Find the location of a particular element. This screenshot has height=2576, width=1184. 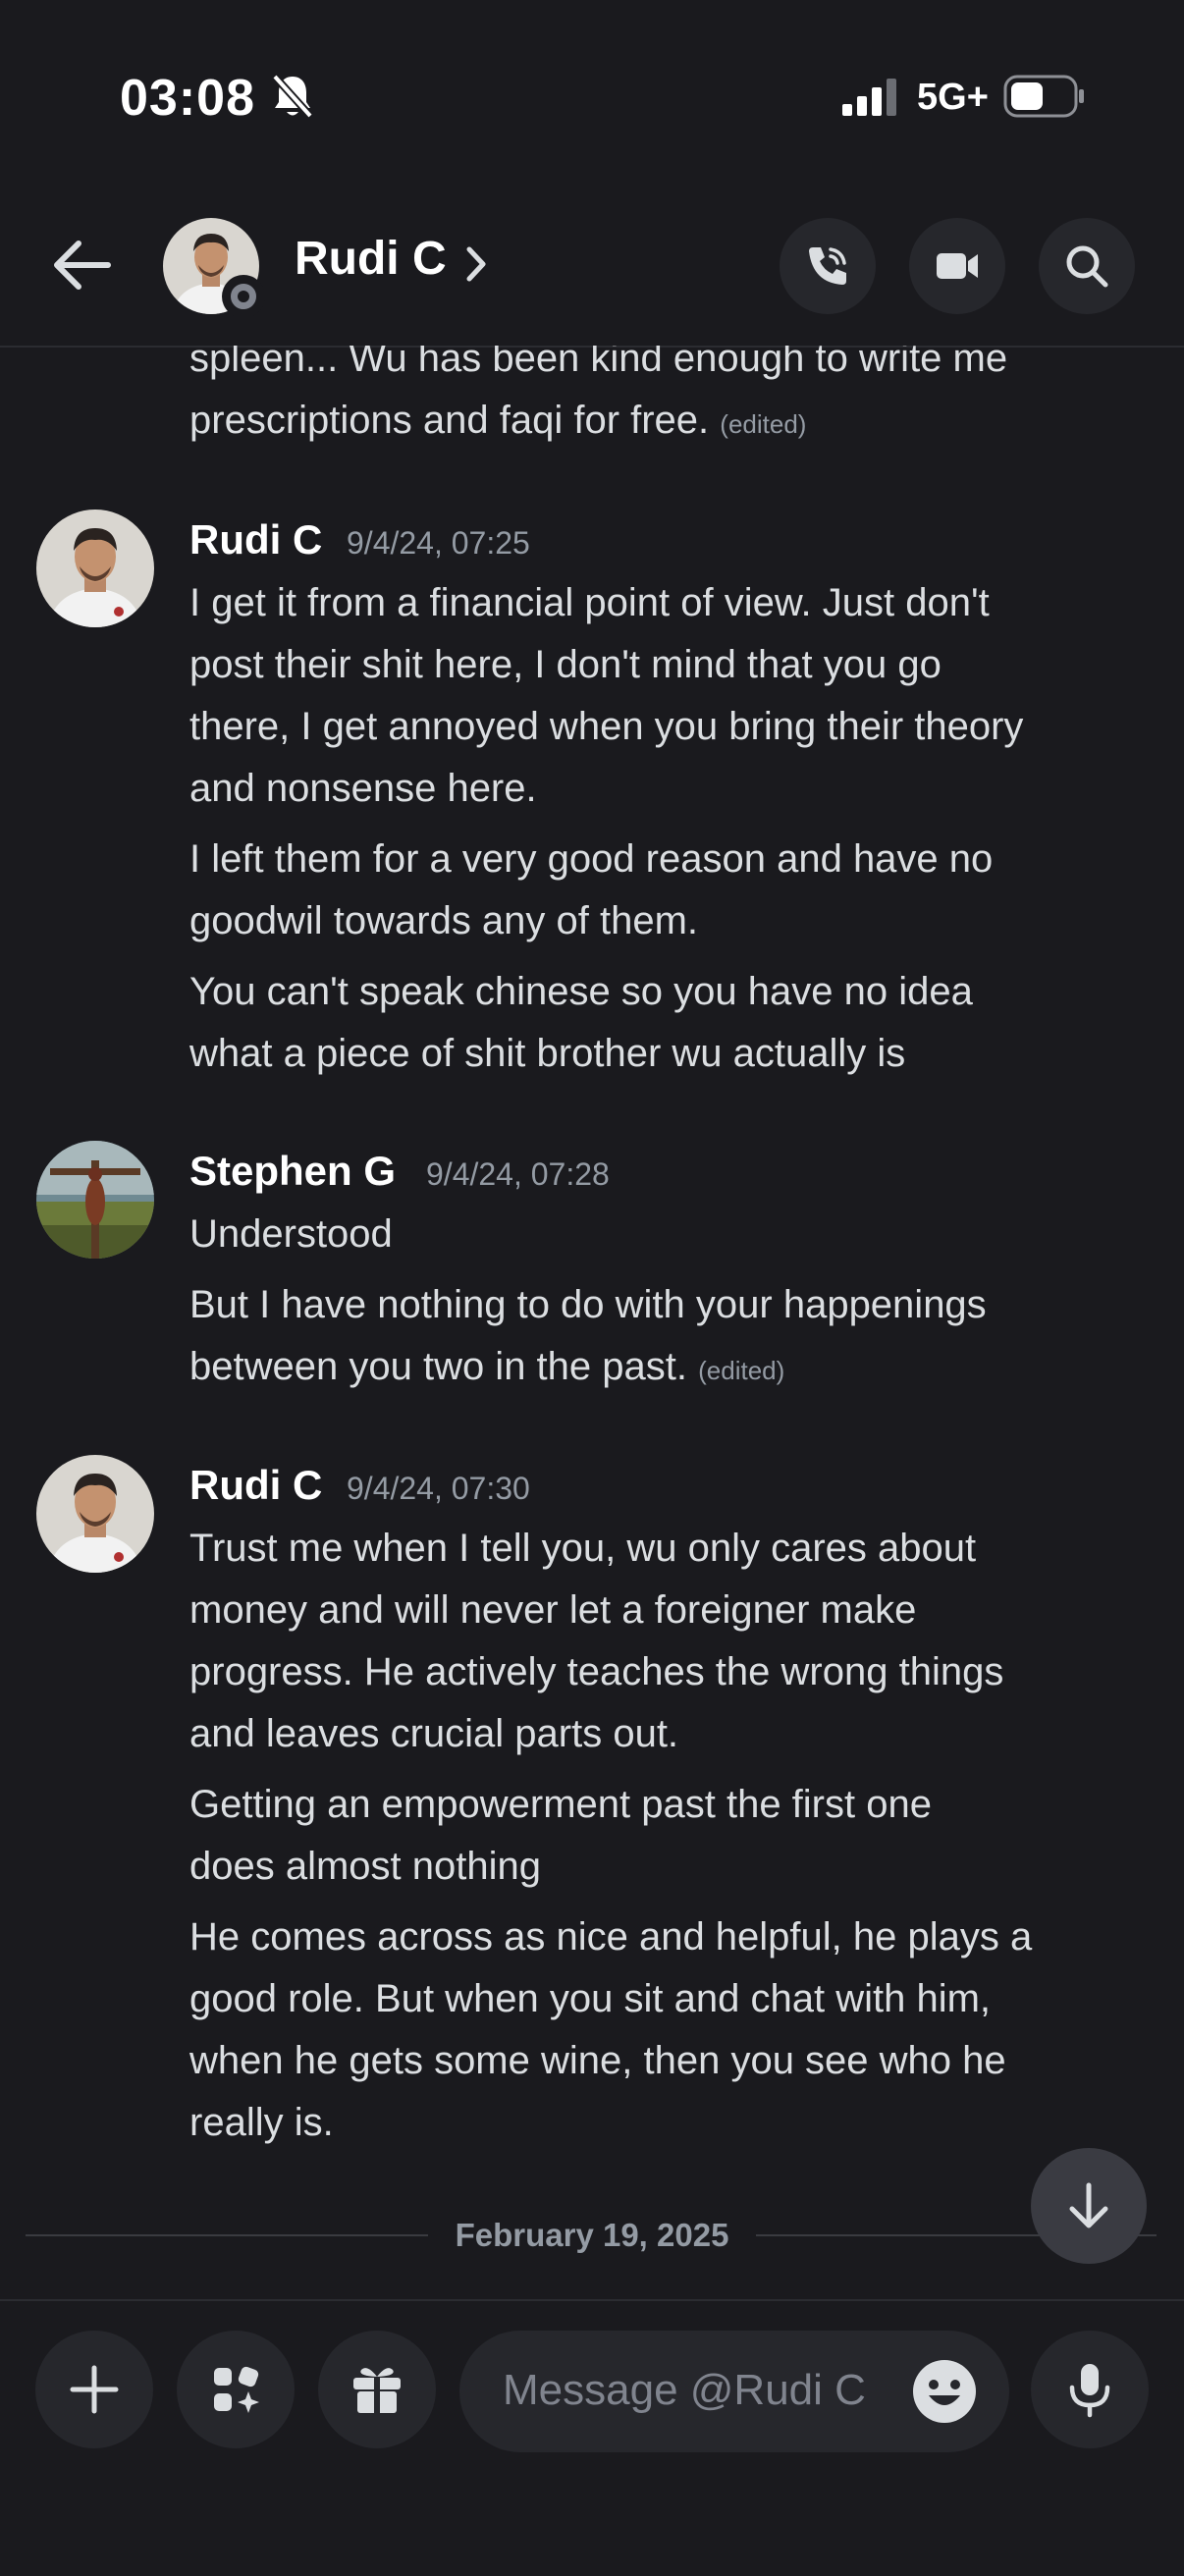

status-bar: 03:08 5G+ is located at coordinates (592, 88).